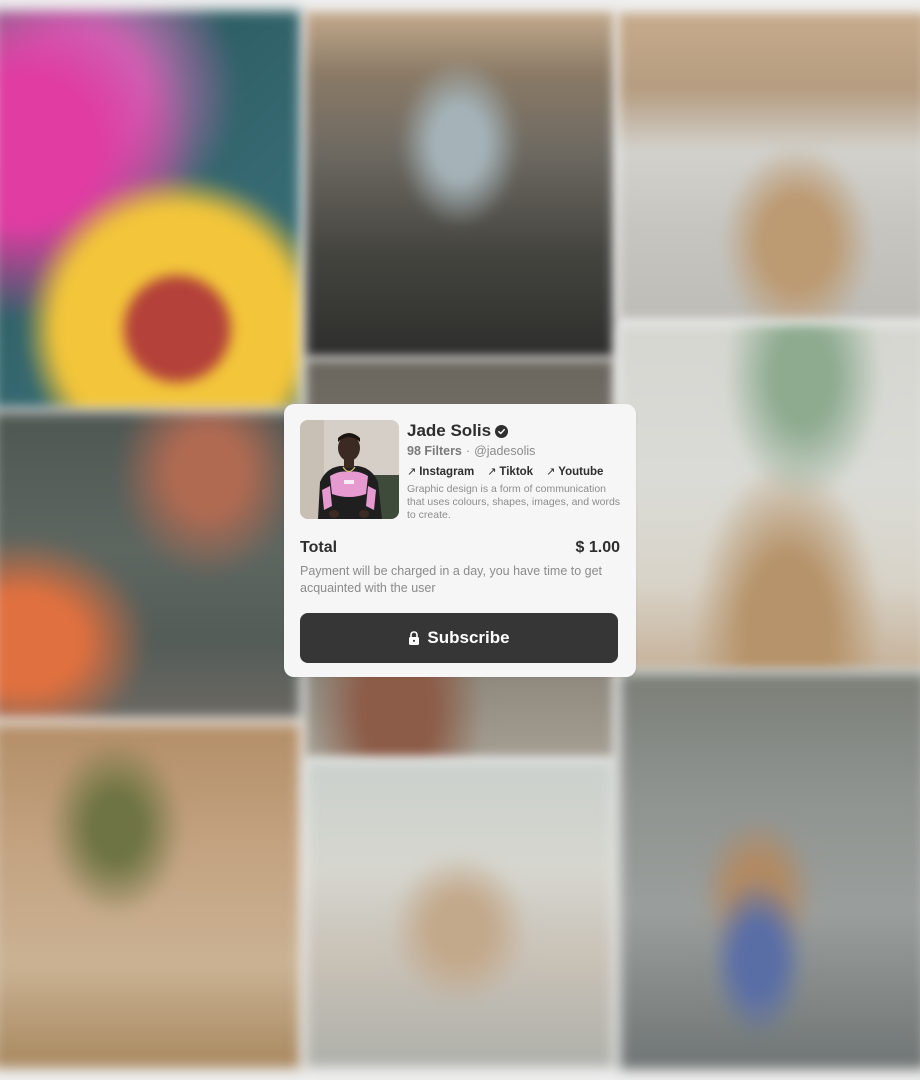 The height and width of the screenshot is (1080, 920). I want to click on profile-meta: 98 Filters · @jadesolis, so click(513, 451).